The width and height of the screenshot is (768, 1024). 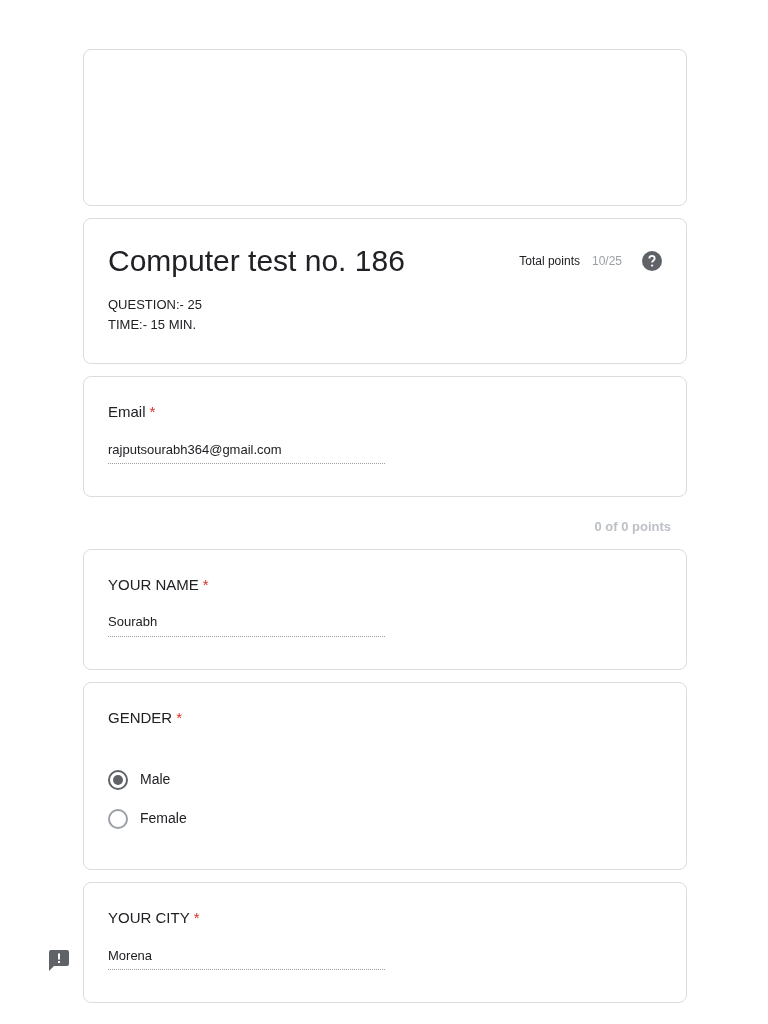 I want to click on total-points-label: Total points, so click(x=549, y=261).